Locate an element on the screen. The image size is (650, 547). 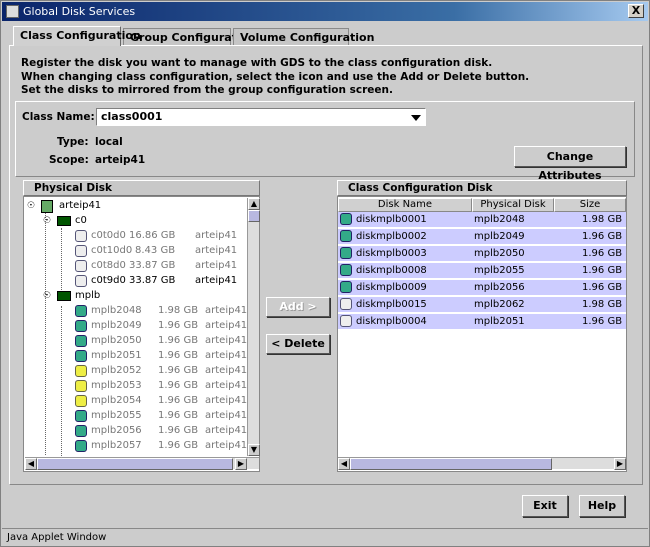
tab-volume-configuration: Volume Configuration is located at coordinates (303, 36).